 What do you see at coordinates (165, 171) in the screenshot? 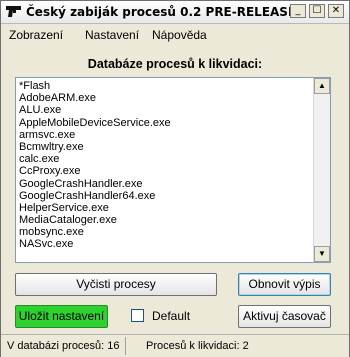
I see `list-item: CcProxy.exe` at bounding box center [165, 171].